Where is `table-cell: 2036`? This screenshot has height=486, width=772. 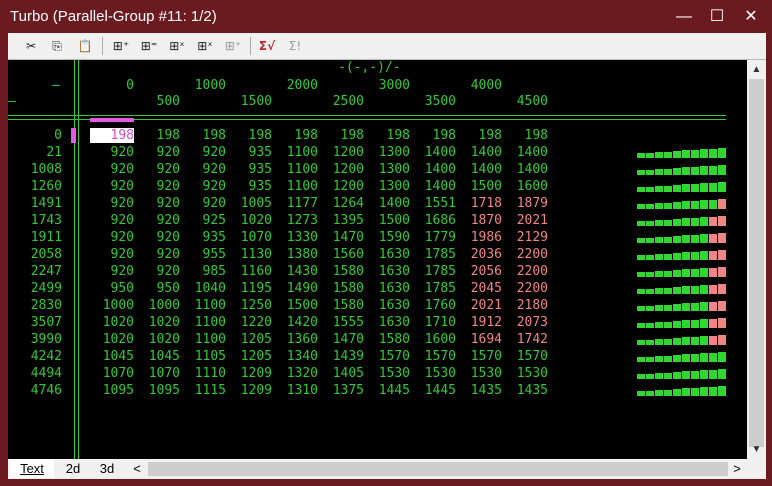 table-cell: 2036 is located at coordinates (486, 254).